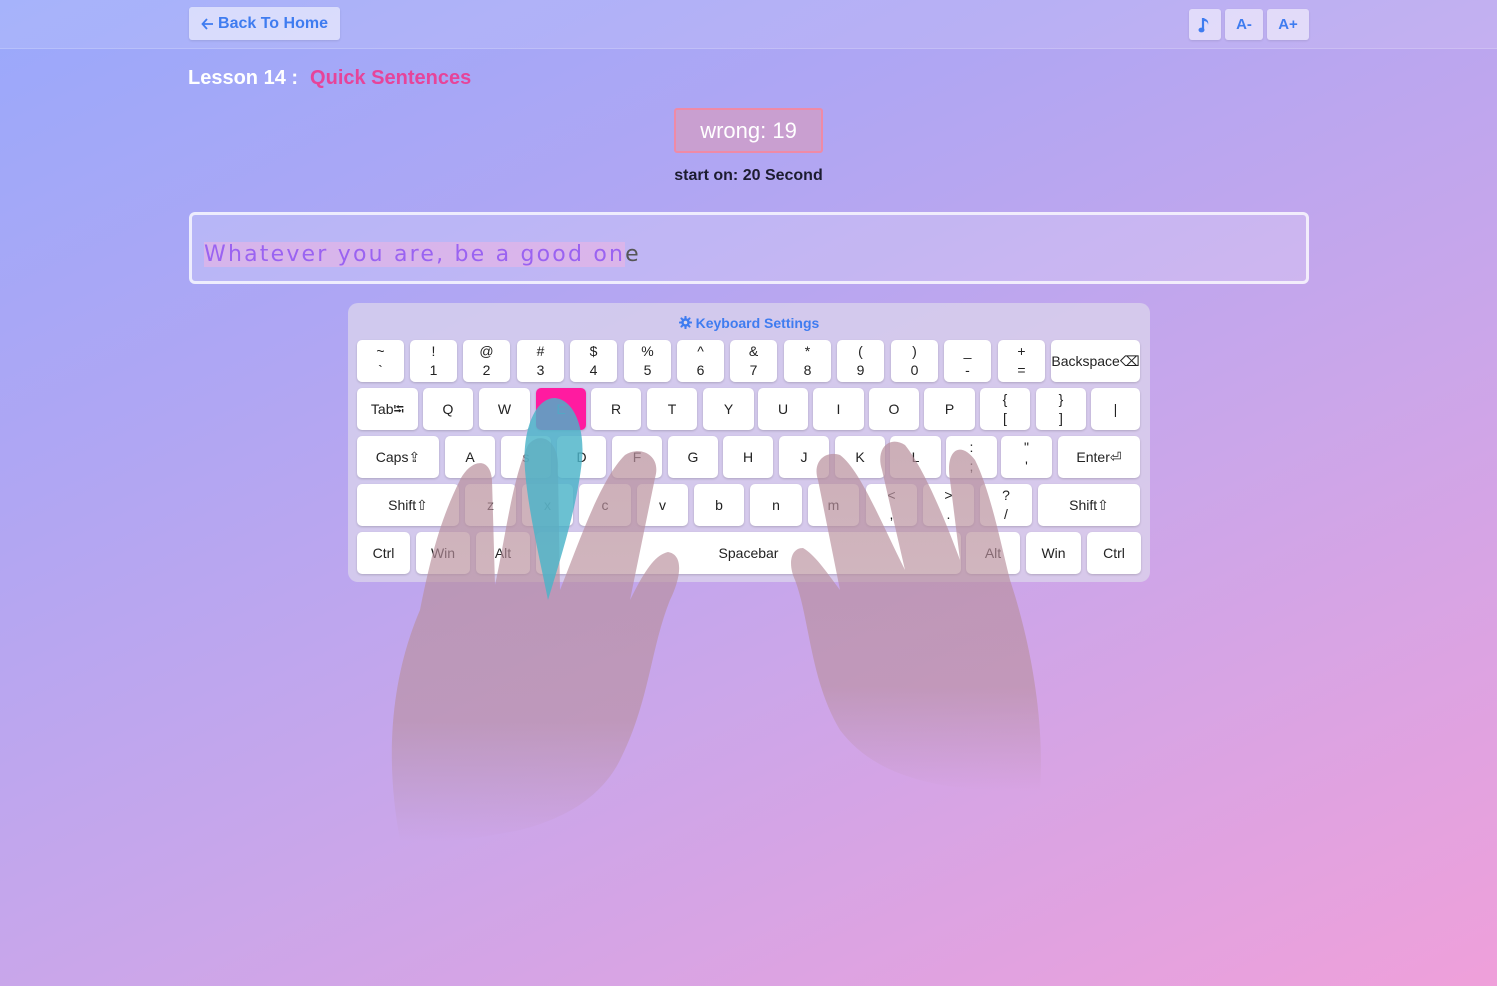 The width and height of the screenshot is (1497, 986). What do you see at coordinates (540, 361) in the screenshot?
I see `key-3: #3` at bounding box center [540, 361].